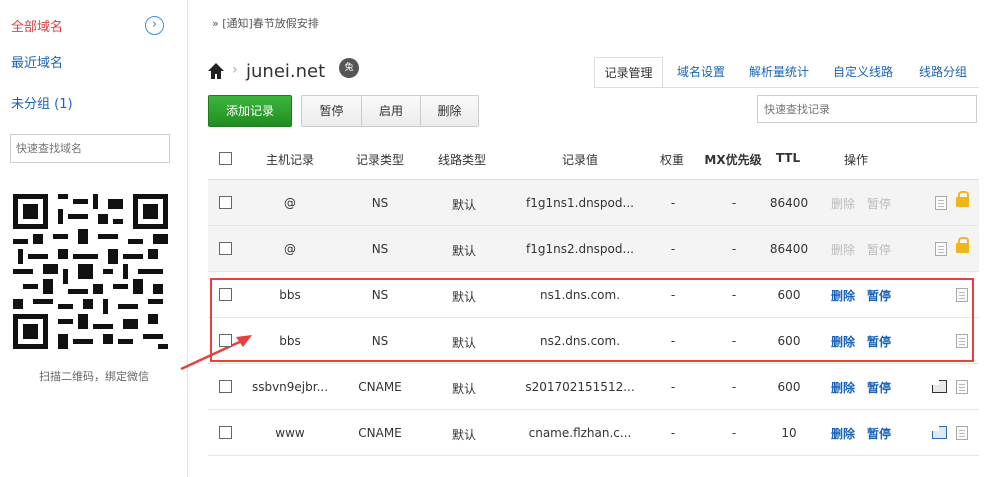 The width and height of the screenshot is (1005, 477). I want to click on column-header-mx: MX优先级, so click(733, 160).